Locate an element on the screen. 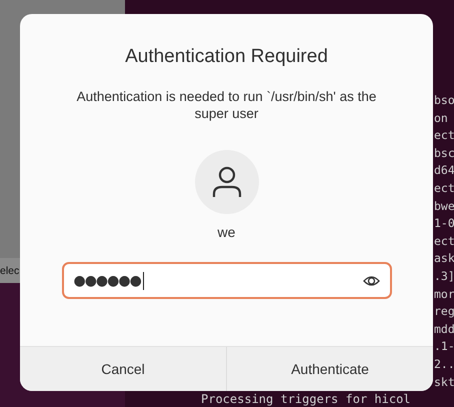 The image size is (454, 407). terminal-line: 1-0 is located at coordinates (444, 223).